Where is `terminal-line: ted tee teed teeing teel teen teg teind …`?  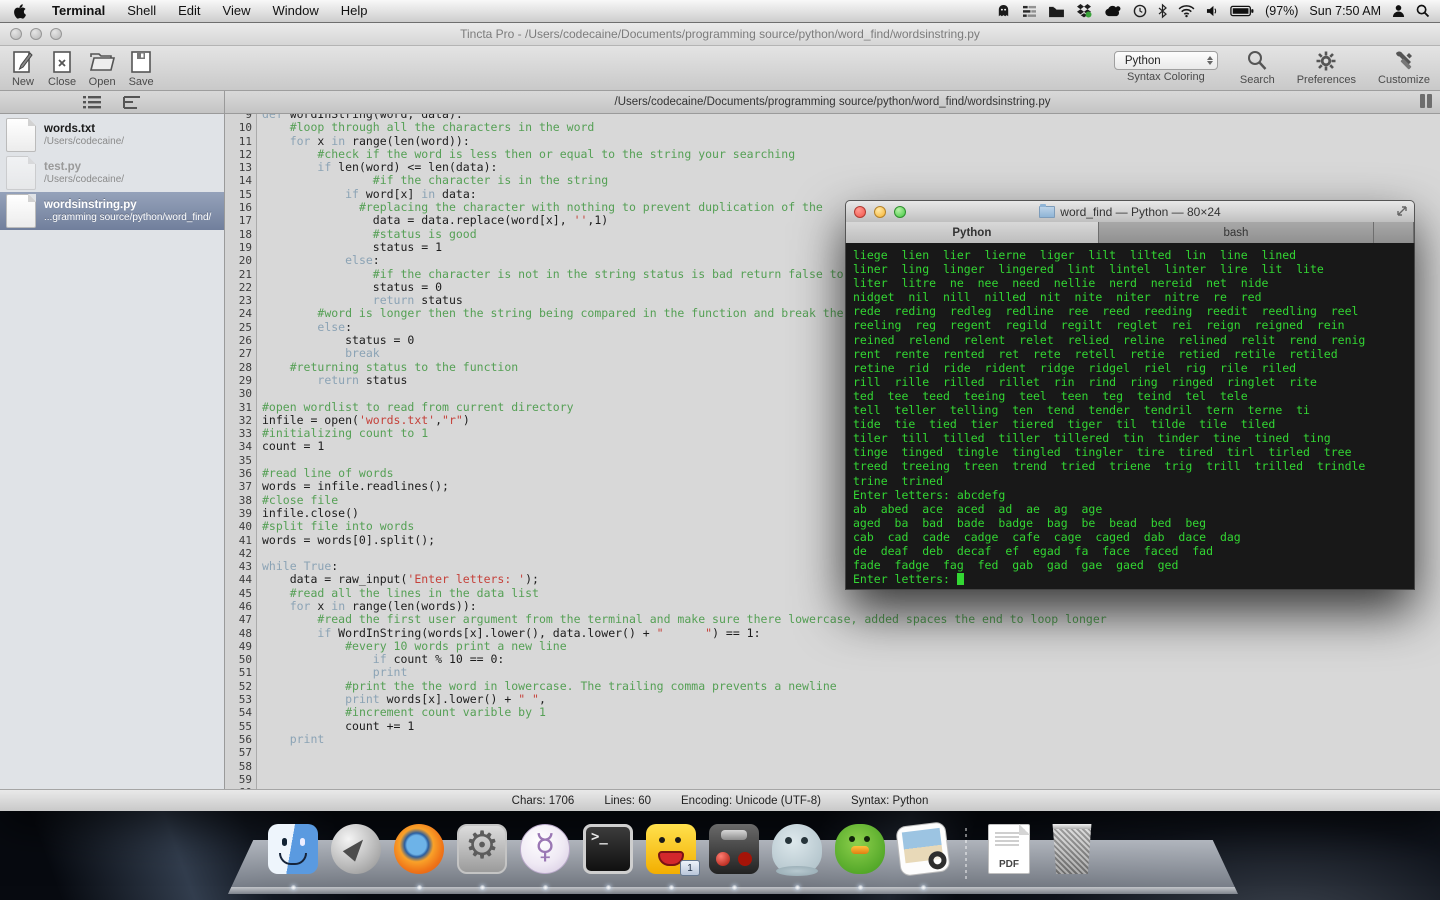 terminal-line: ted tee teed teeing teel teen teg teind … is located at coordinates (1050, 395).